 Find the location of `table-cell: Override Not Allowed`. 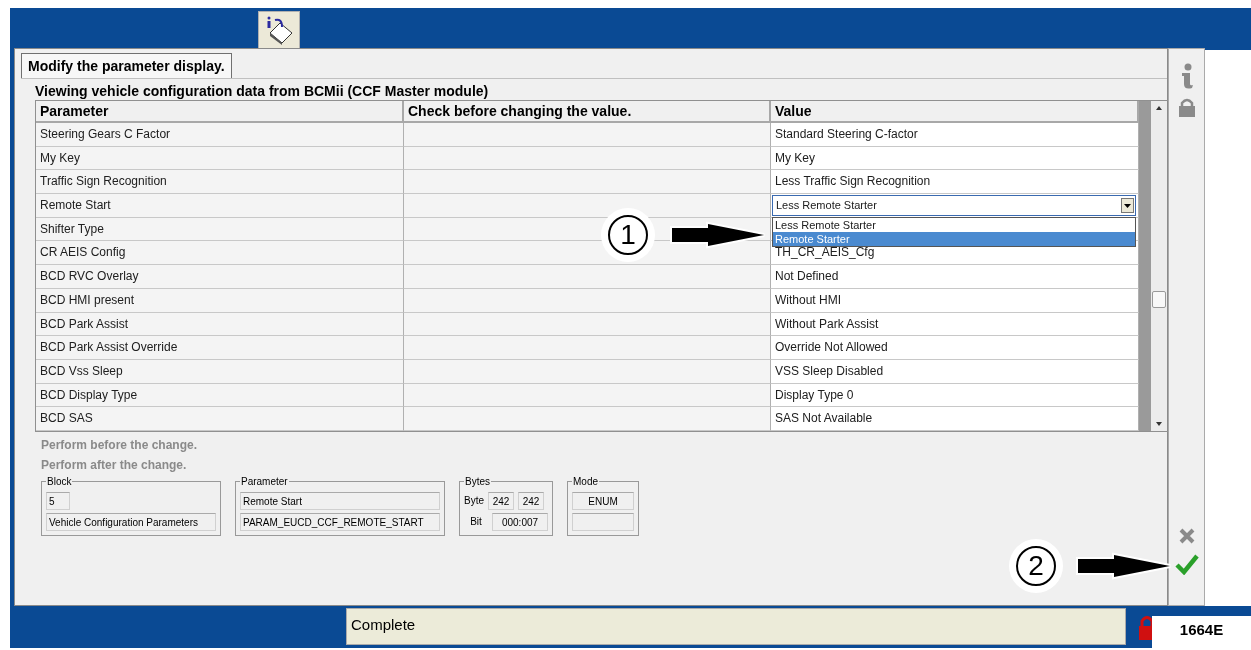

table-cell: Override Not Allowed is located at coordinates (955, 348).